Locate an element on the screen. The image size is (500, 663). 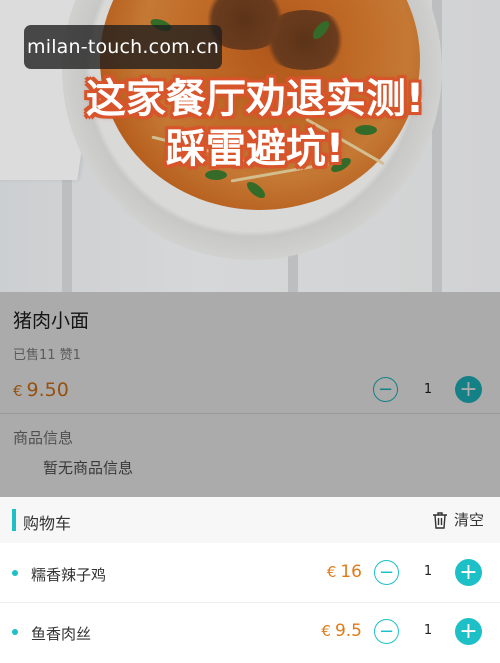
cart-item-price: €9.5 is located at coordinates (331, 631).